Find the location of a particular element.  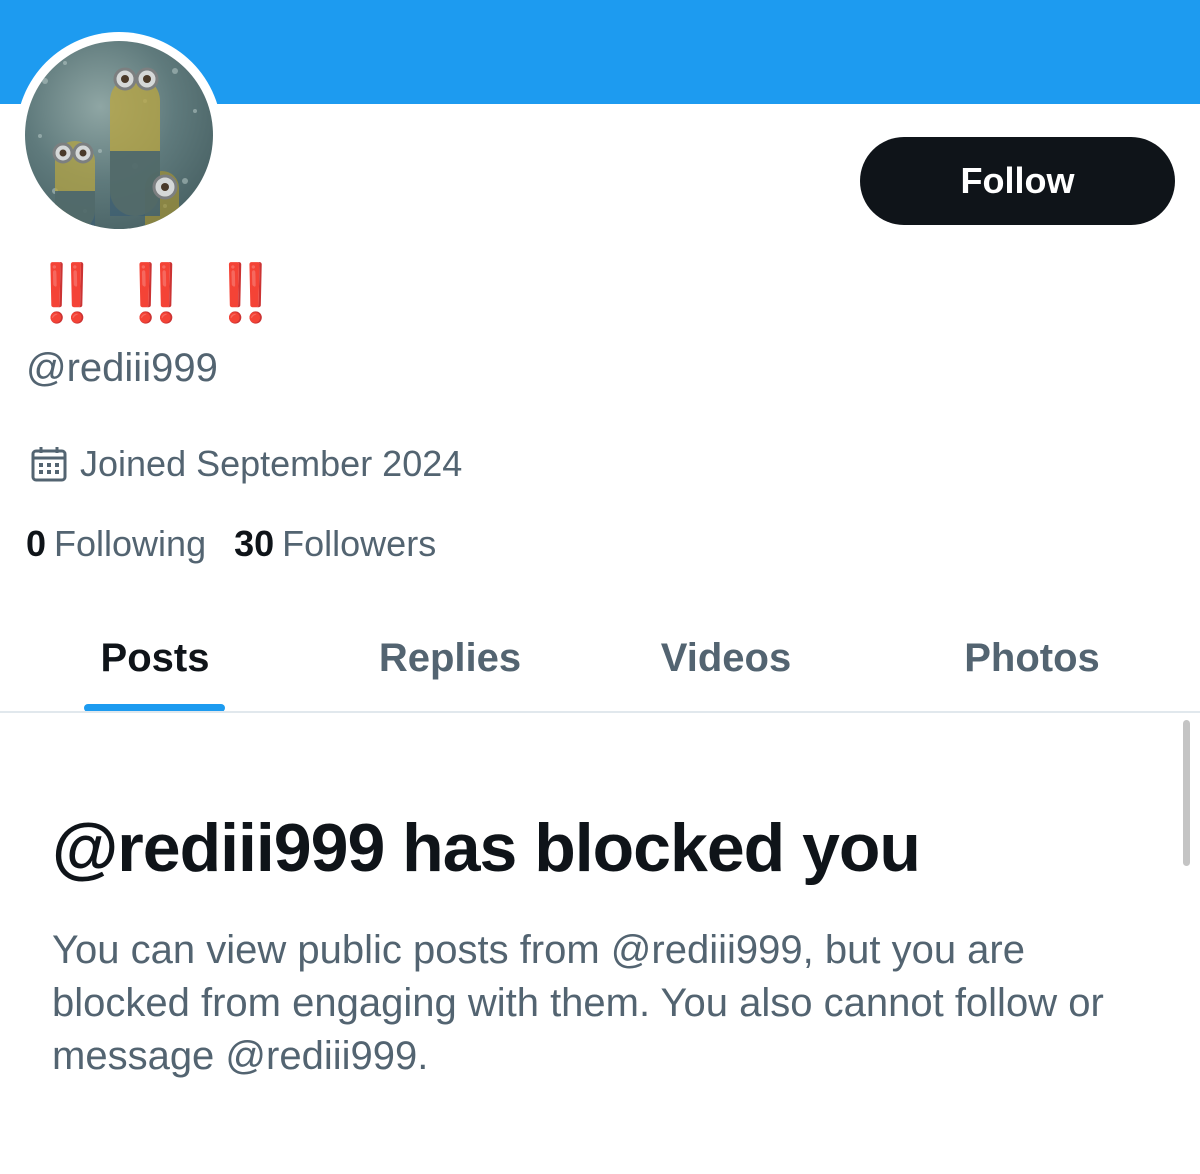

joined-label: Joined September 2024 is located at coordinates (271, 463).